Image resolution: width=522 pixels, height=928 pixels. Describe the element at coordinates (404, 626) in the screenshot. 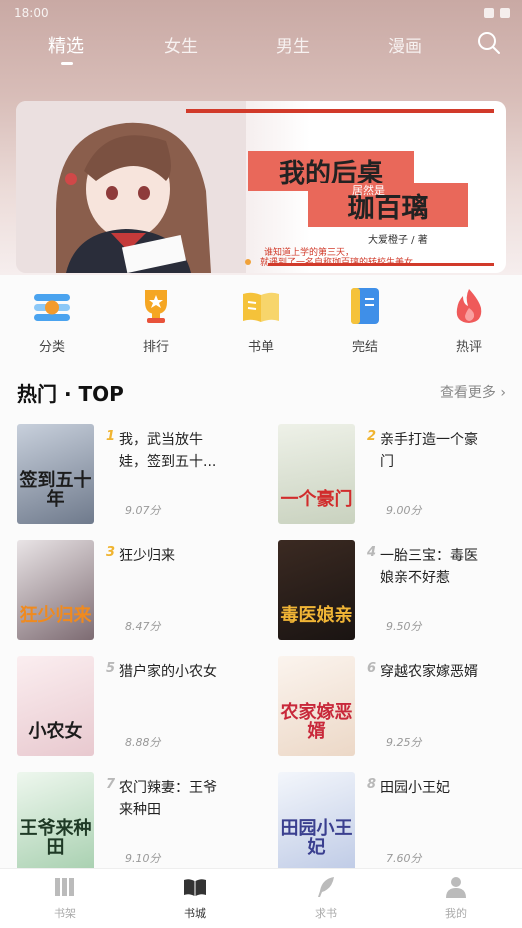

I see `book-score: 9.50分` at that location.